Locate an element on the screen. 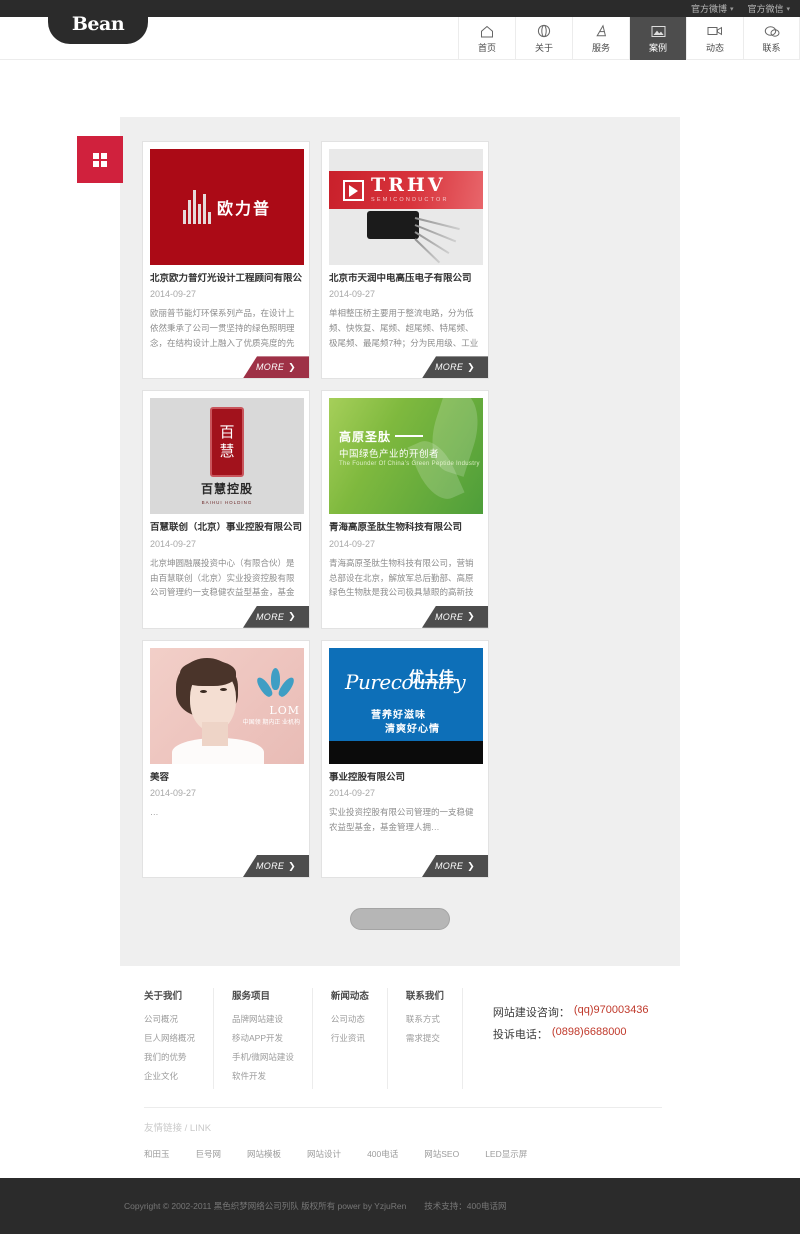 This screenshot has width=800, height=1234. lotus-icon is located at coordinates (276, 683).